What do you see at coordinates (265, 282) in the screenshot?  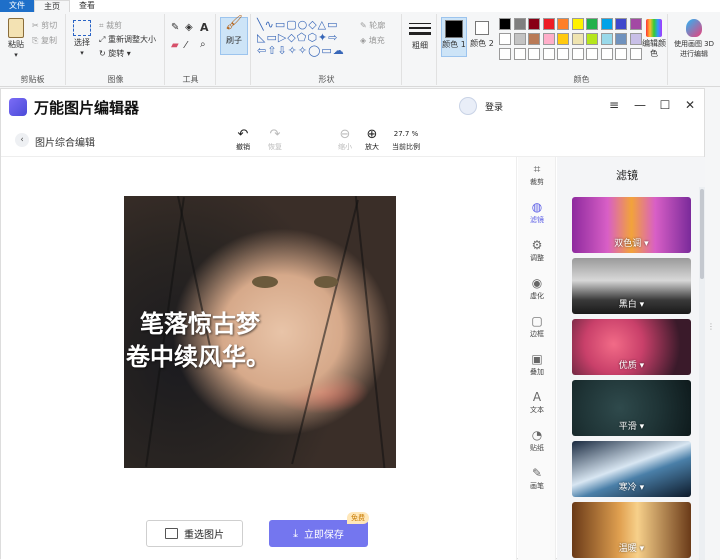 I see `eye-left` at bounding box center [265, 282].